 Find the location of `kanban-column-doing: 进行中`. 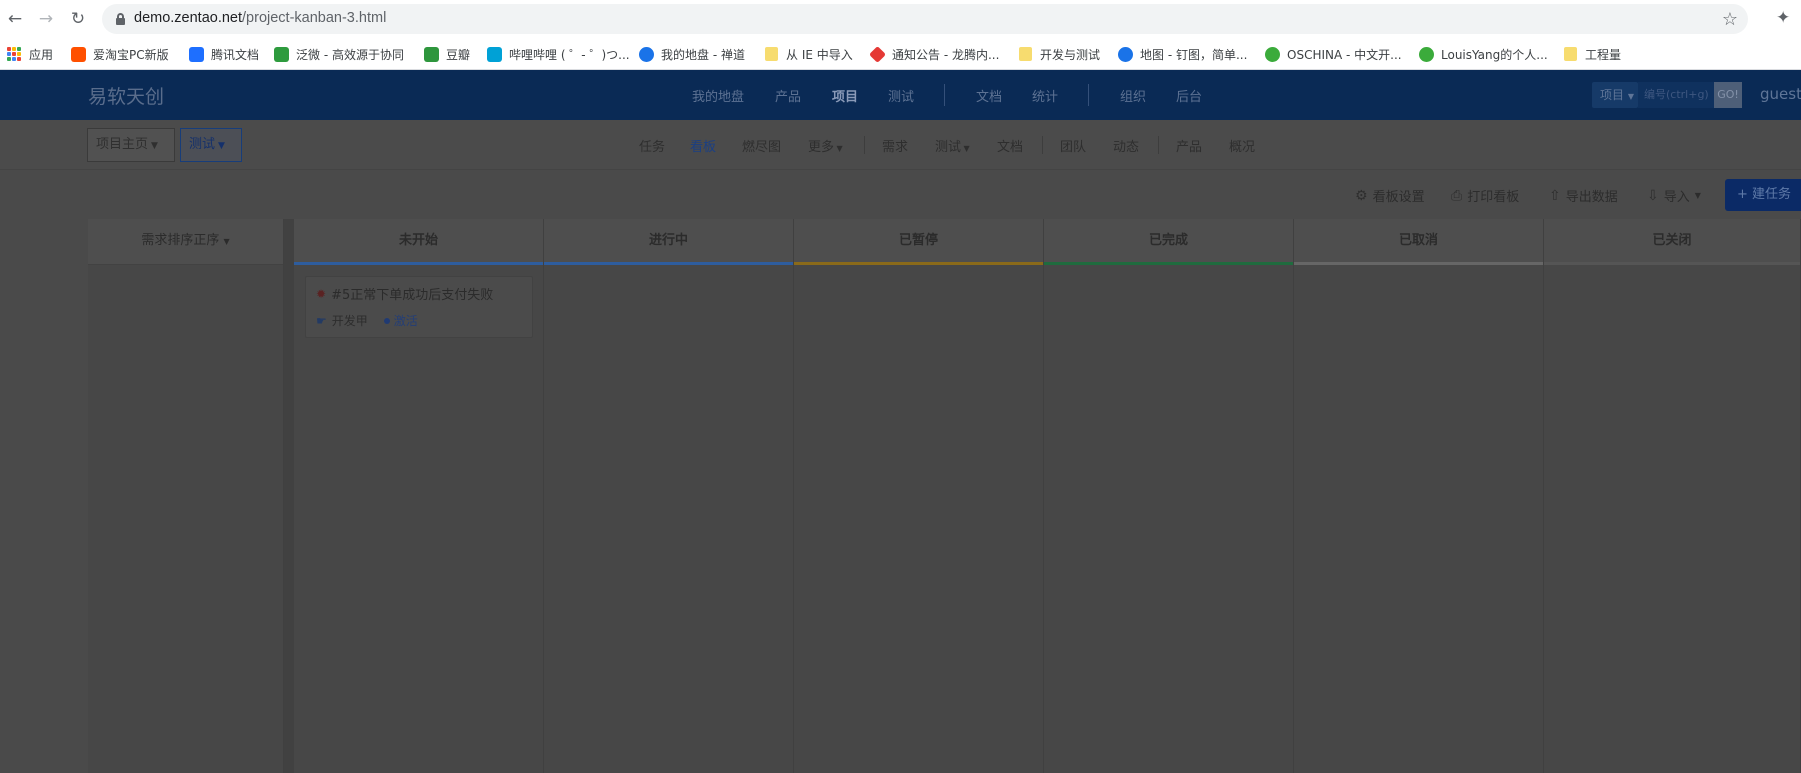

kanban-column-doing: 进行中 is located at coordinates (669, 496).